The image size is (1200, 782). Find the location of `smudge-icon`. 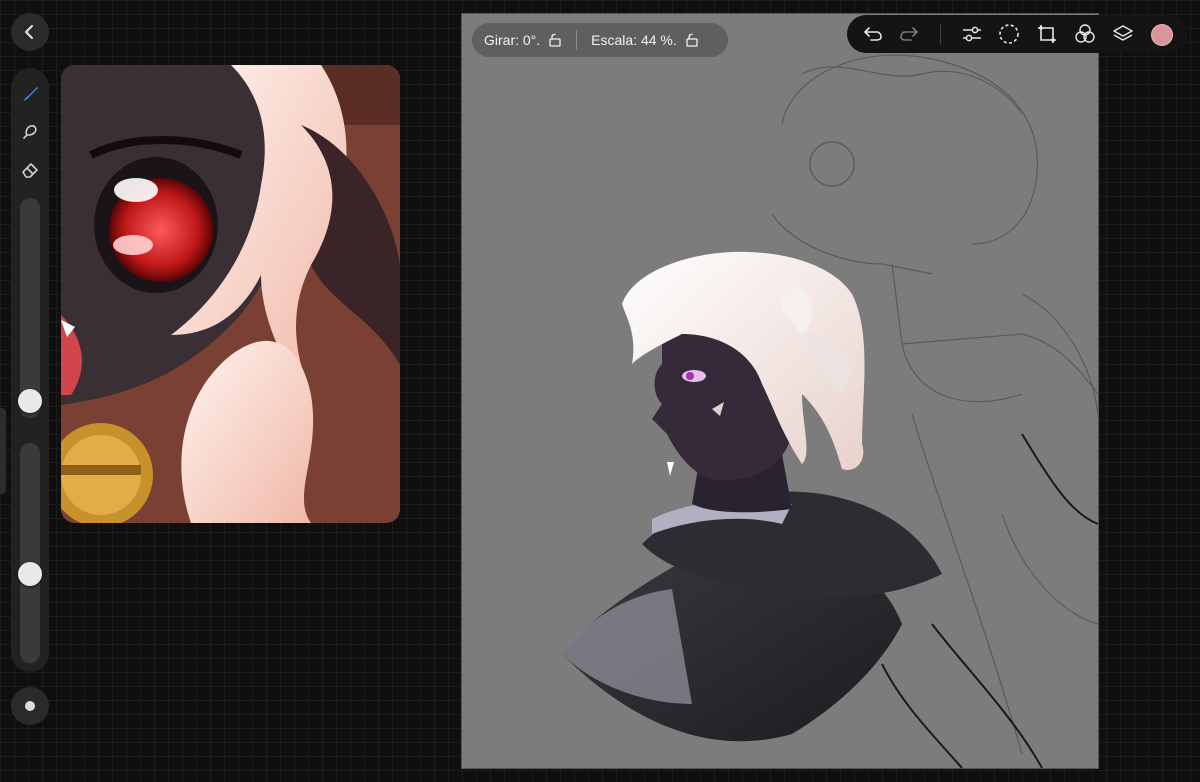

smudge-icon is located at coordinates (30, 132).